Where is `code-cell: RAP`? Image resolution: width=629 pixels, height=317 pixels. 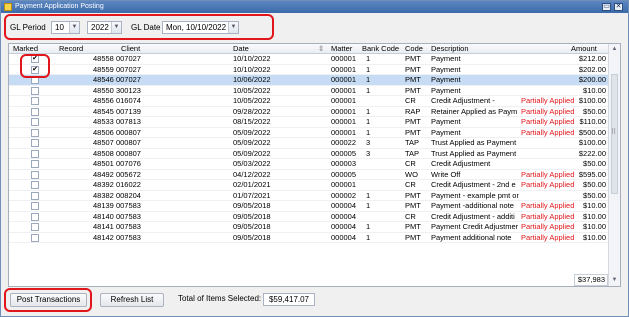
code-cell: RAP is located at coordinates (413, 111).